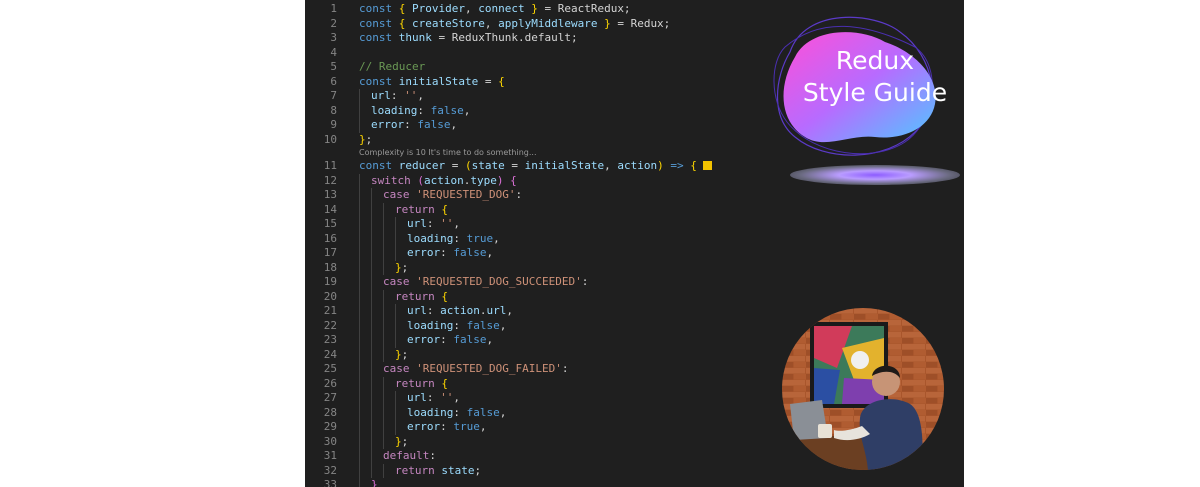  Describe the element at coordinates (422, 165) in the screenshot. I see `code-token: reducer` at that location.